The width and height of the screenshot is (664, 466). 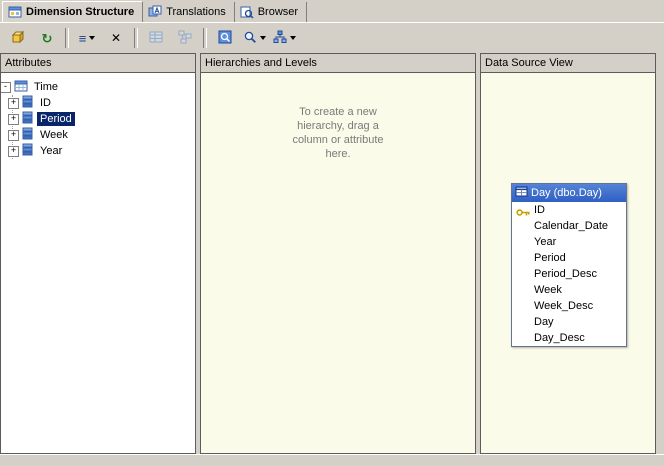 I want to click on zoom-region-icon, so click(x=225, y=38).